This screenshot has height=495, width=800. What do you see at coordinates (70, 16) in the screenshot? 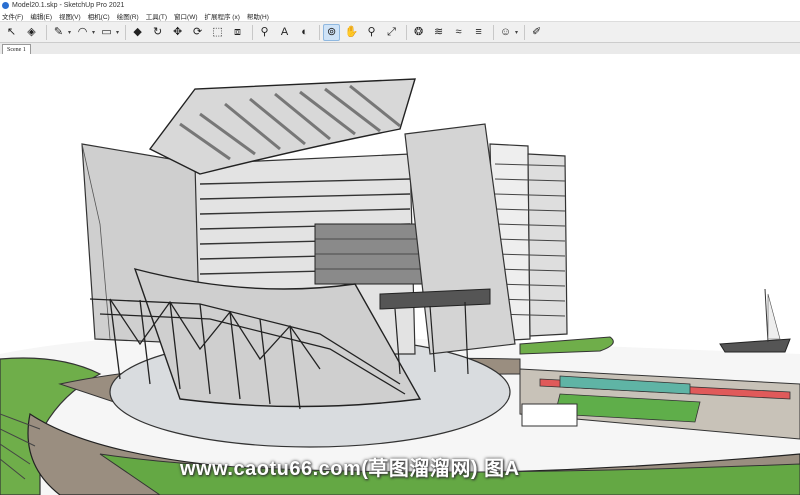
I see `menu-view: 视图(V)` at bounding box center [70, 16].